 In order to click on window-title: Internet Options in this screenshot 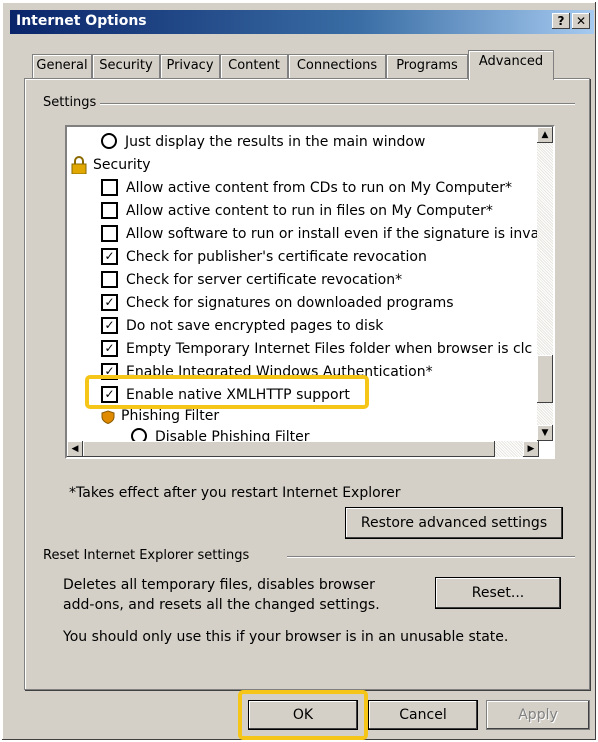, I will do `click(81, 21)`.